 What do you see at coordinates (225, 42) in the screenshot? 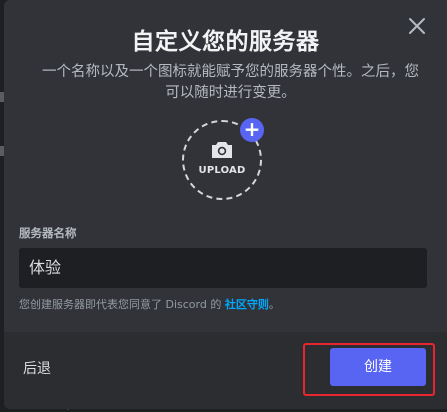
I see `modal-title: 自定义您的服务器` at bounding box center [225, 42].